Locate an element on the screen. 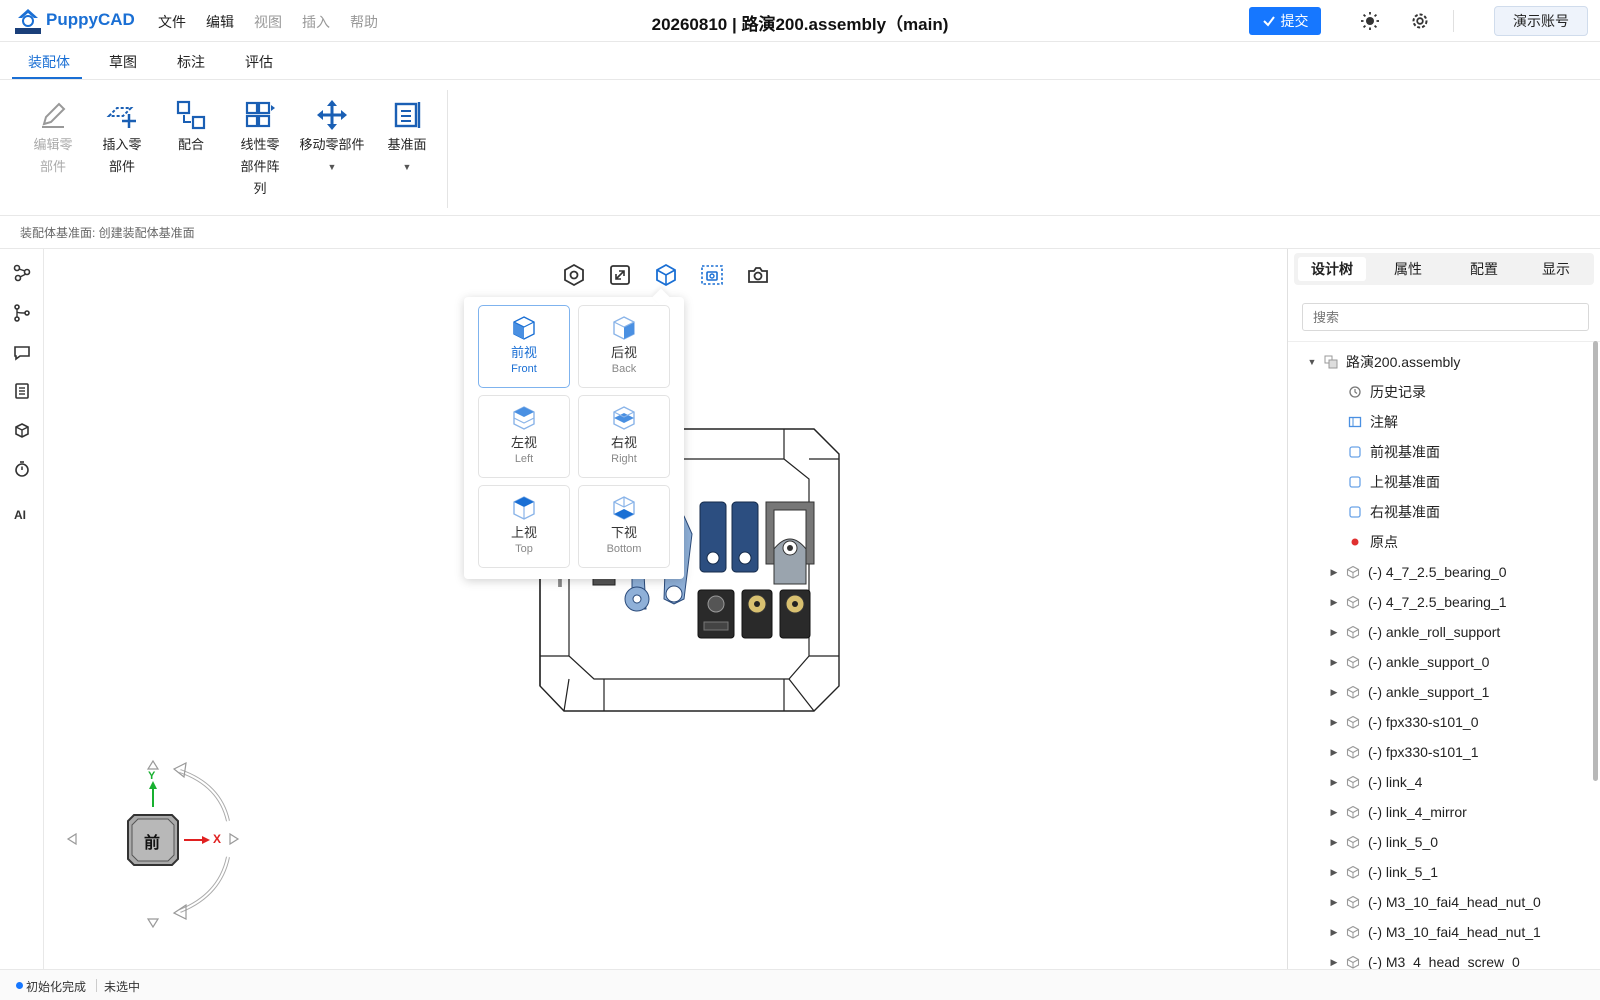 The image size is (1600, 1000). back-view-icon is located at coordinates (624, 328).